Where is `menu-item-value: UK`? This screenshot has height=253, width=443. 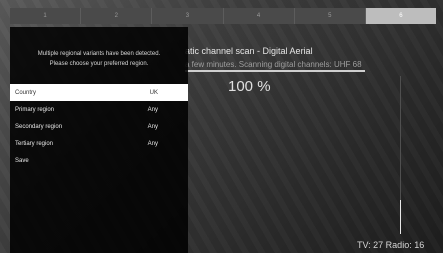 menu-item-value: UK is located at coordinates (153, 92).